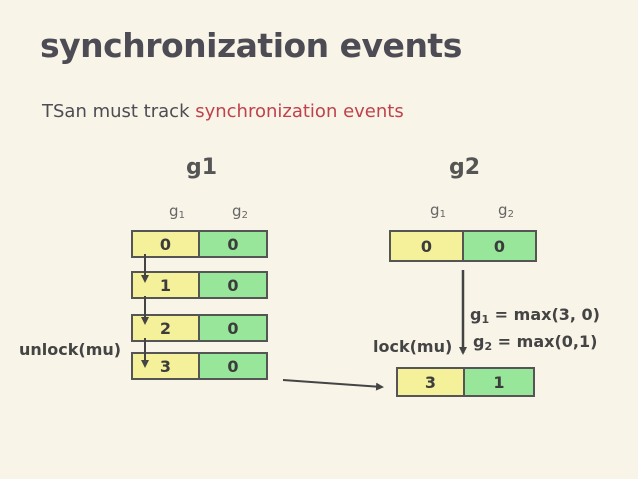 This screenshot has width=638, height=479. Describe the element at coordinates (233, 285) in the screenshot. I see `g1-row1-g2-value: 0` at that location.